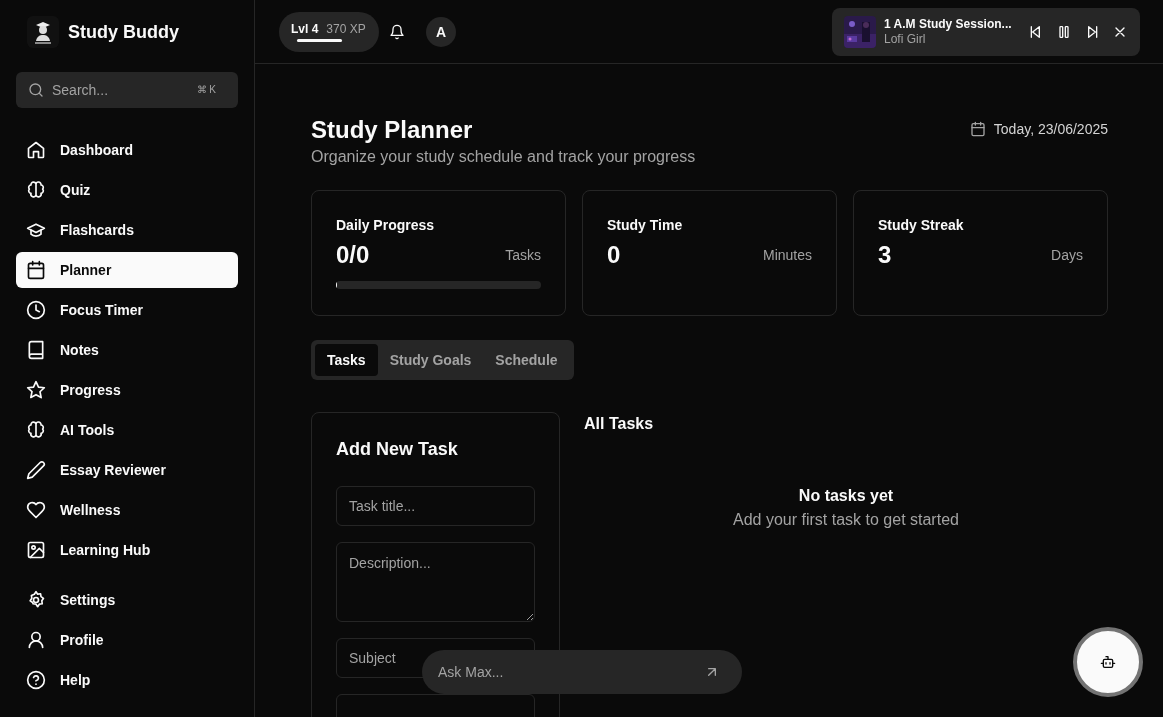 This screenshot has width=1163, height=717. Describe the element at coordinates (353, 255) in the screenshot. I see `stat-value: 0/0` at that location.